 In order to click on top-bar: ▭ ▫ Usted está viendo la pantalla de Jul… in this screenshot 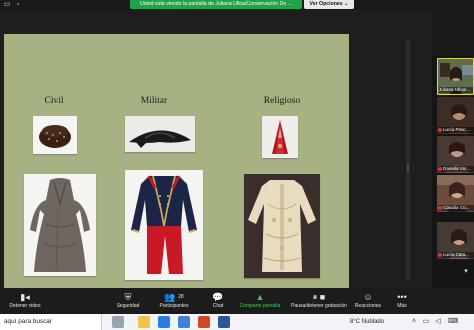, I will do `click(237, 5)`.